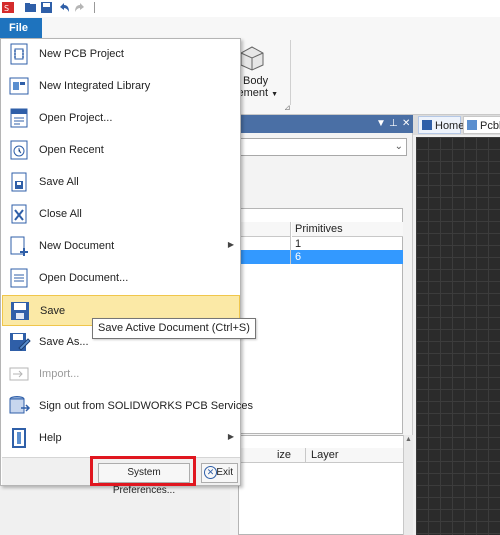 This screenshot has height=535, width=500. What do you see at coordinates (325, 455) in the screenshot?
I see `grid-column-header-layer: Layer` at bounding box center [325, 455].